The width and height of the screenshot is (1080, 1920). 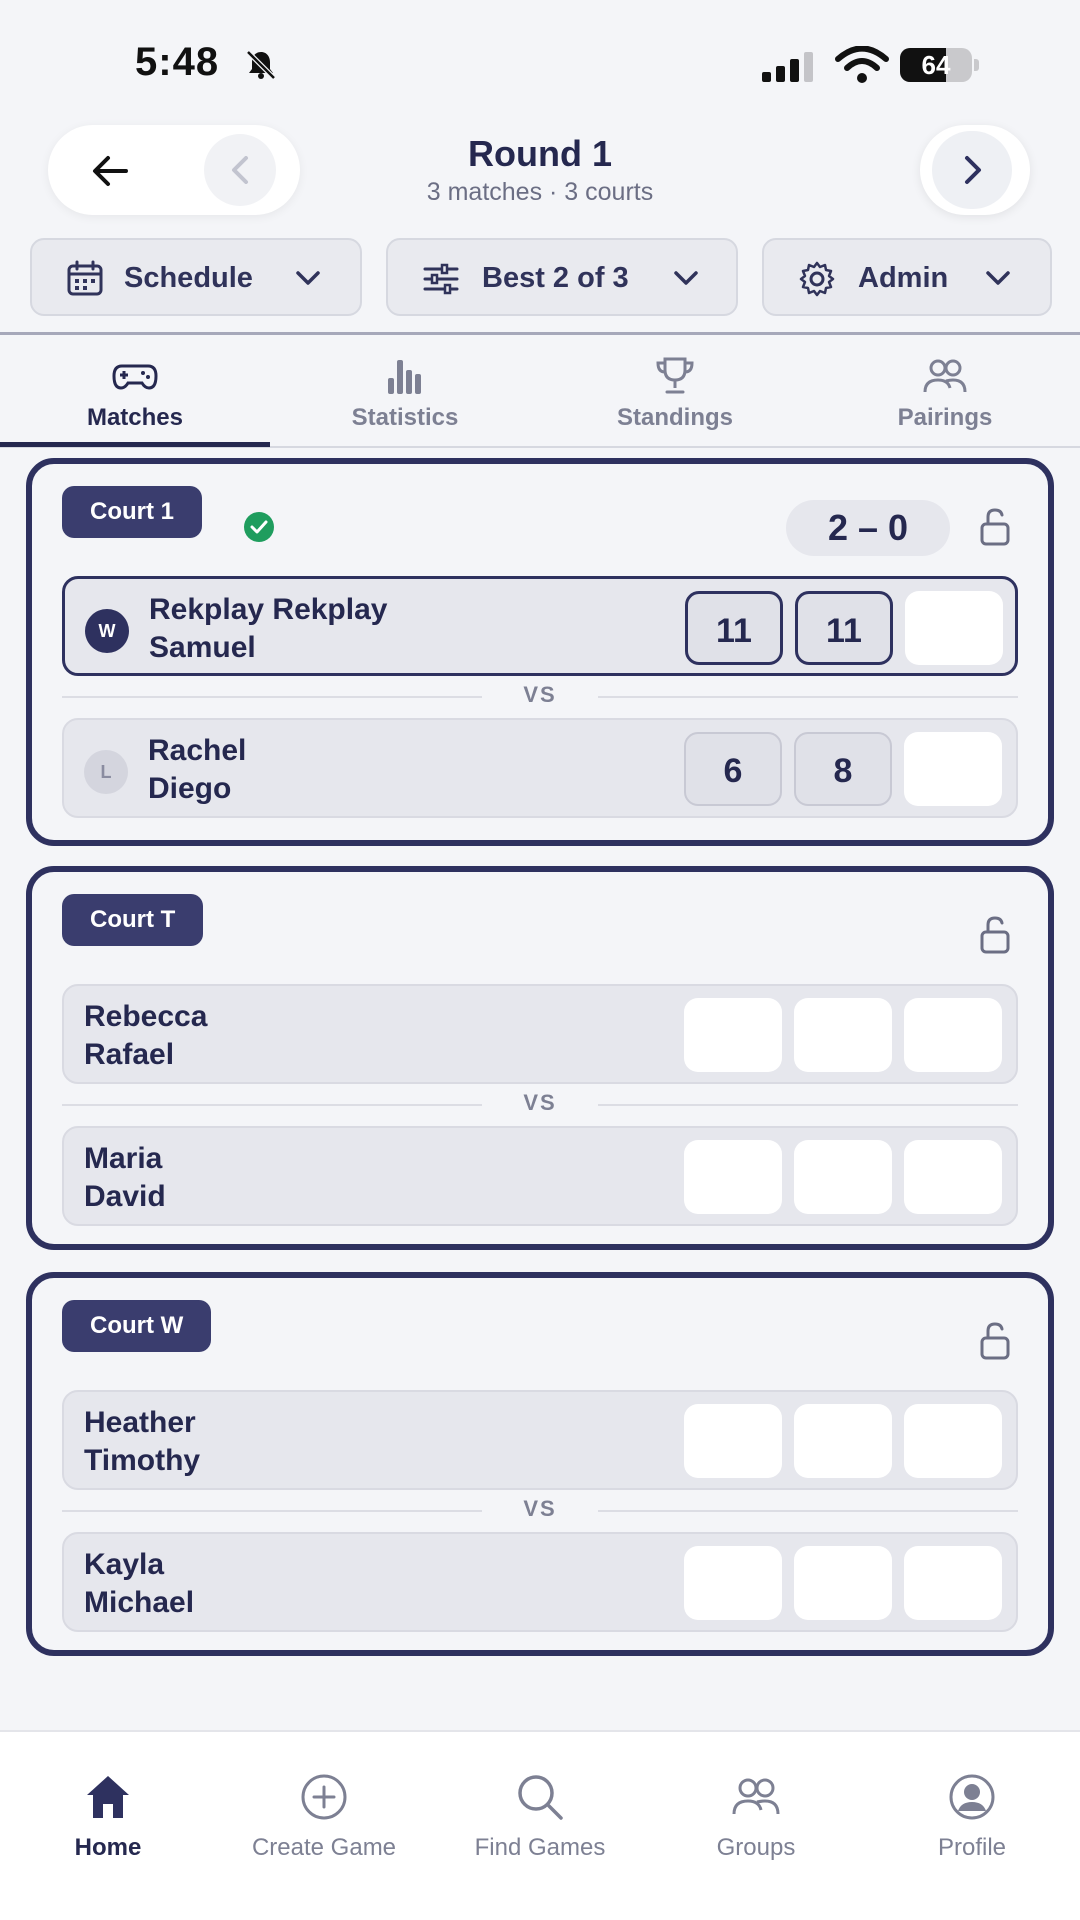 What do you see at coordinates (441, 279) in the screenshot?
I see `sliders-icon` at bounding box center [441, 279].